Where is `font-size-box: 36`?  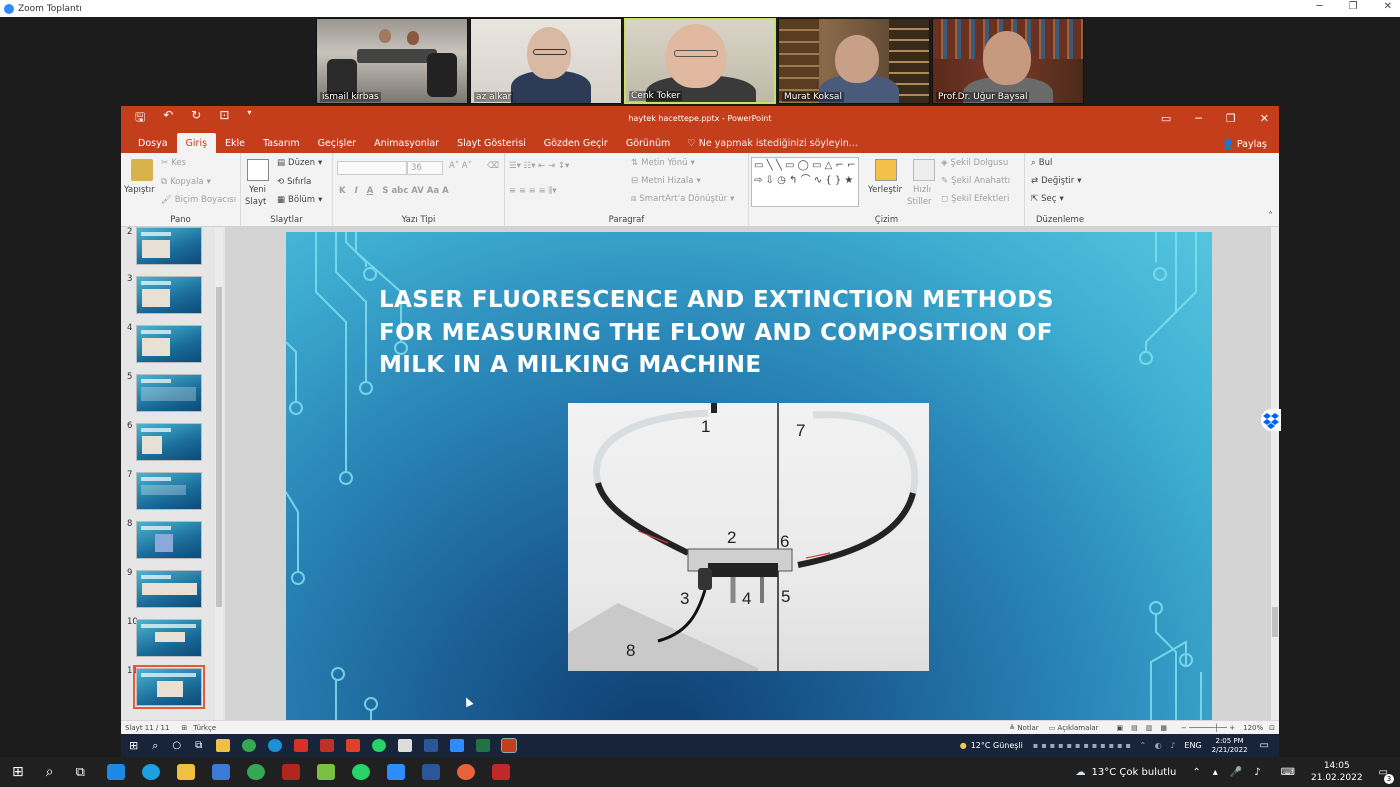 font-size-box: 36 is located at coordinates (425, 168).